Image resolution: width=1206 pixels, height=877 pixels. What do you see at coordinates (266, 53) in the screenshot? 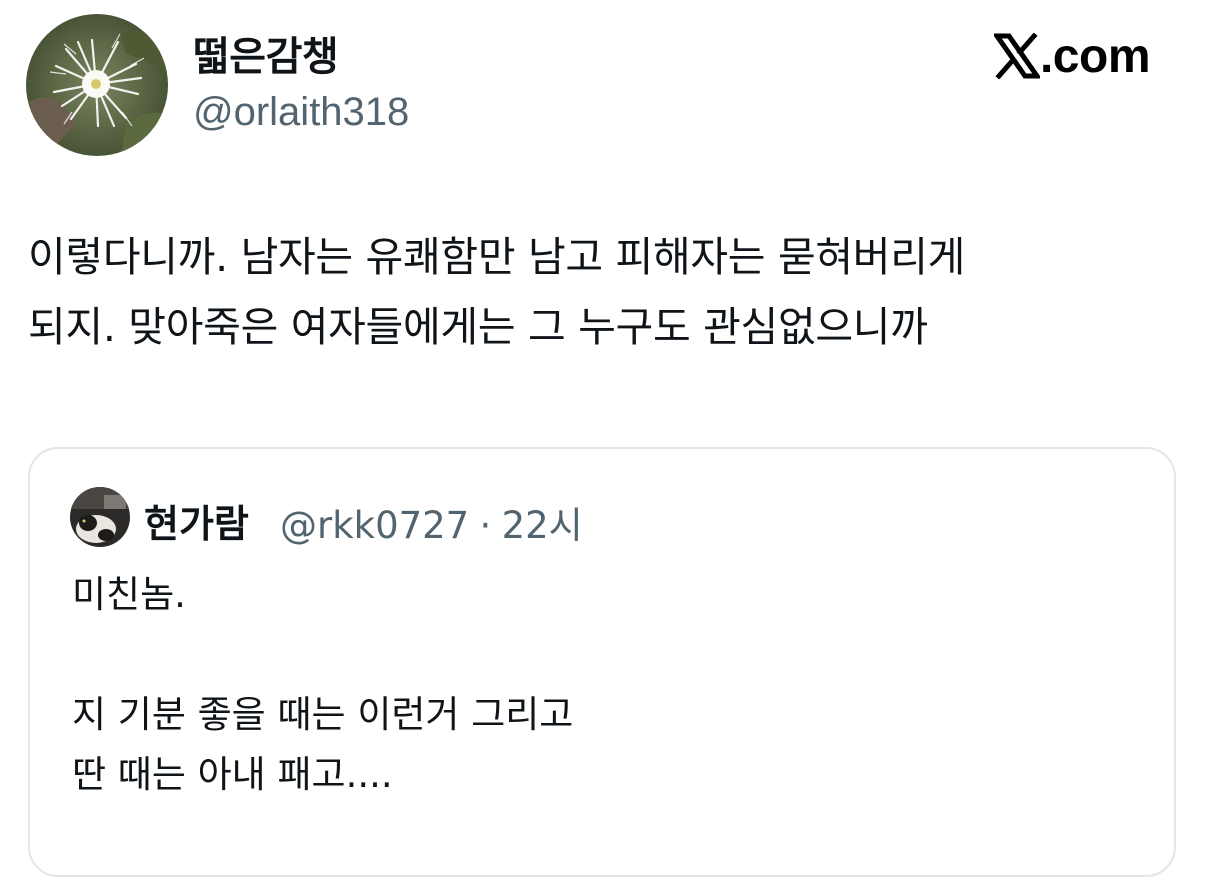
I see `author-display-name: 떫은감챙` at bounding box center [266, 53].